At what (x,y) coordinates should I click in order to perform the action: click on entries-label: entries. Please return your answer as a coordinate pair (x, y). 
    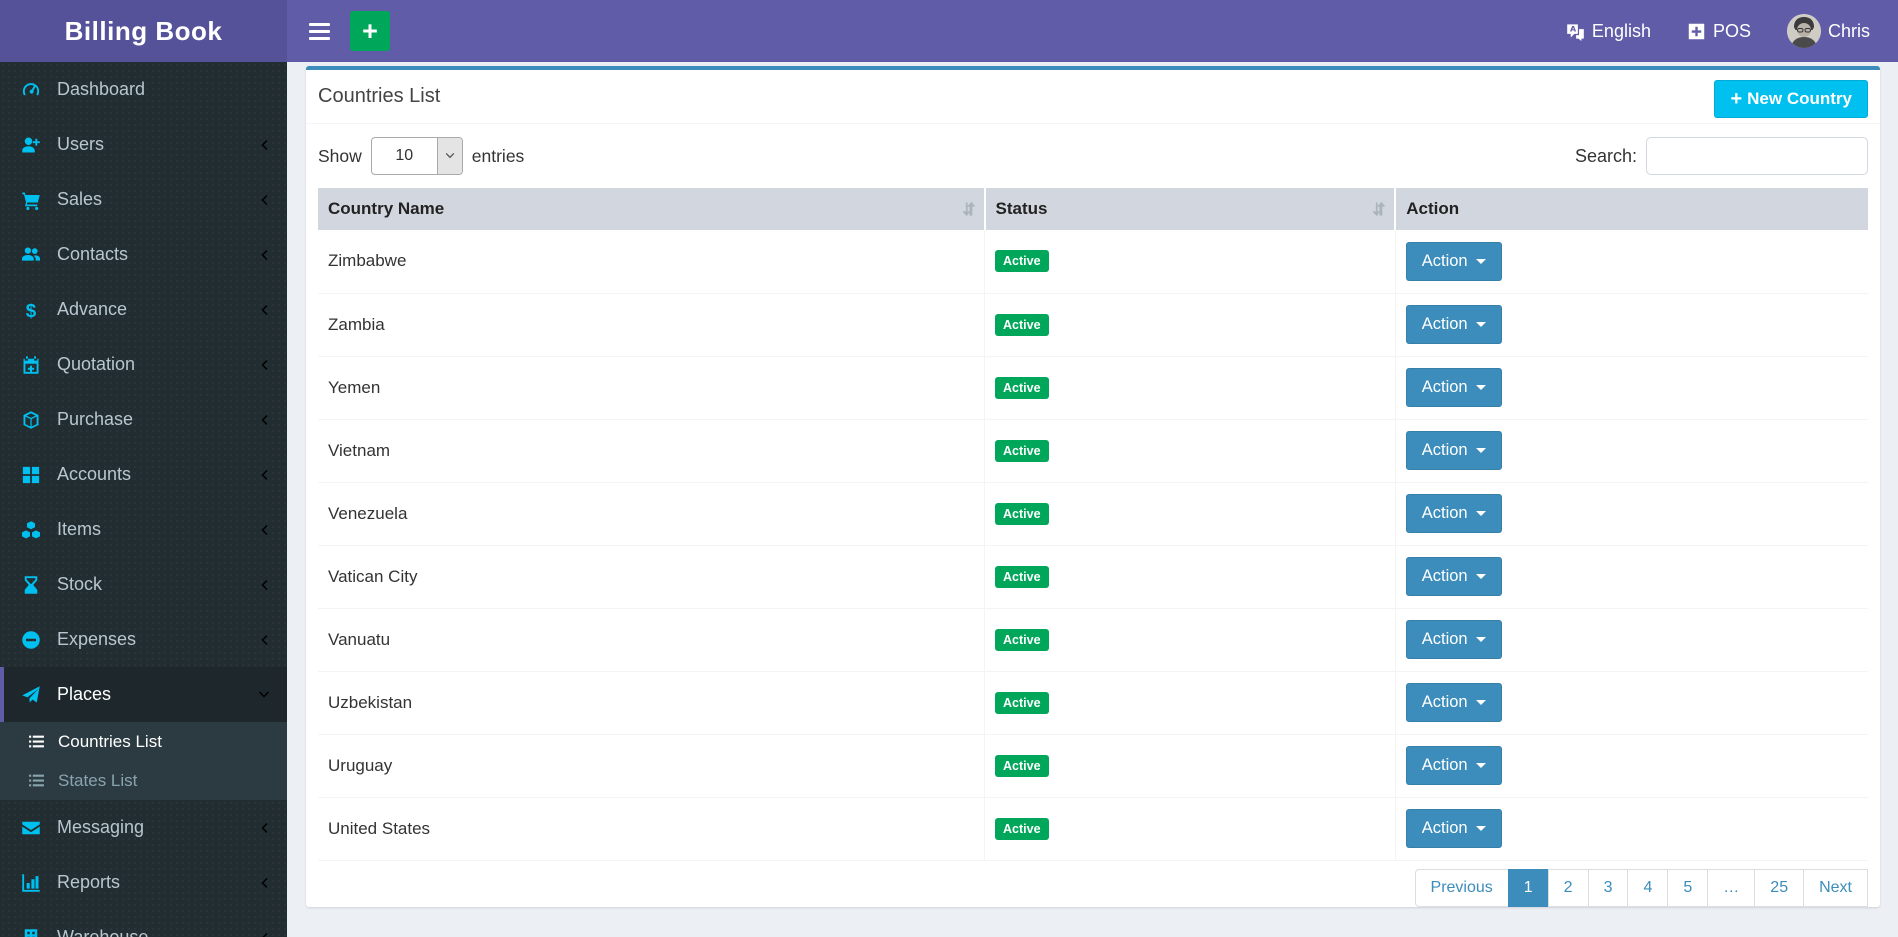
    Looking at the image, I should click on (498, 155).